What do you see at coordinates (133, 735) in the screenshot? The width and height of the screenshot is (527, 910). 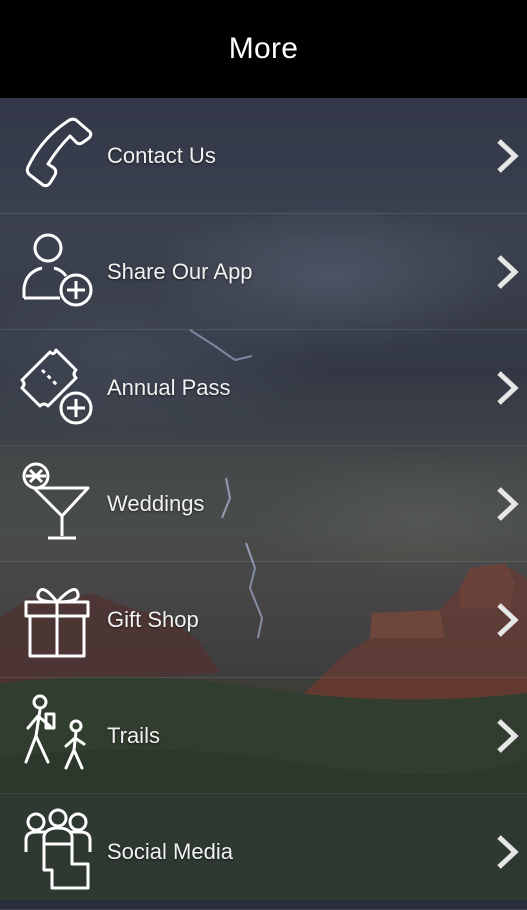 I see `menu-item-label: Trails` at bounding box center [133, 735].